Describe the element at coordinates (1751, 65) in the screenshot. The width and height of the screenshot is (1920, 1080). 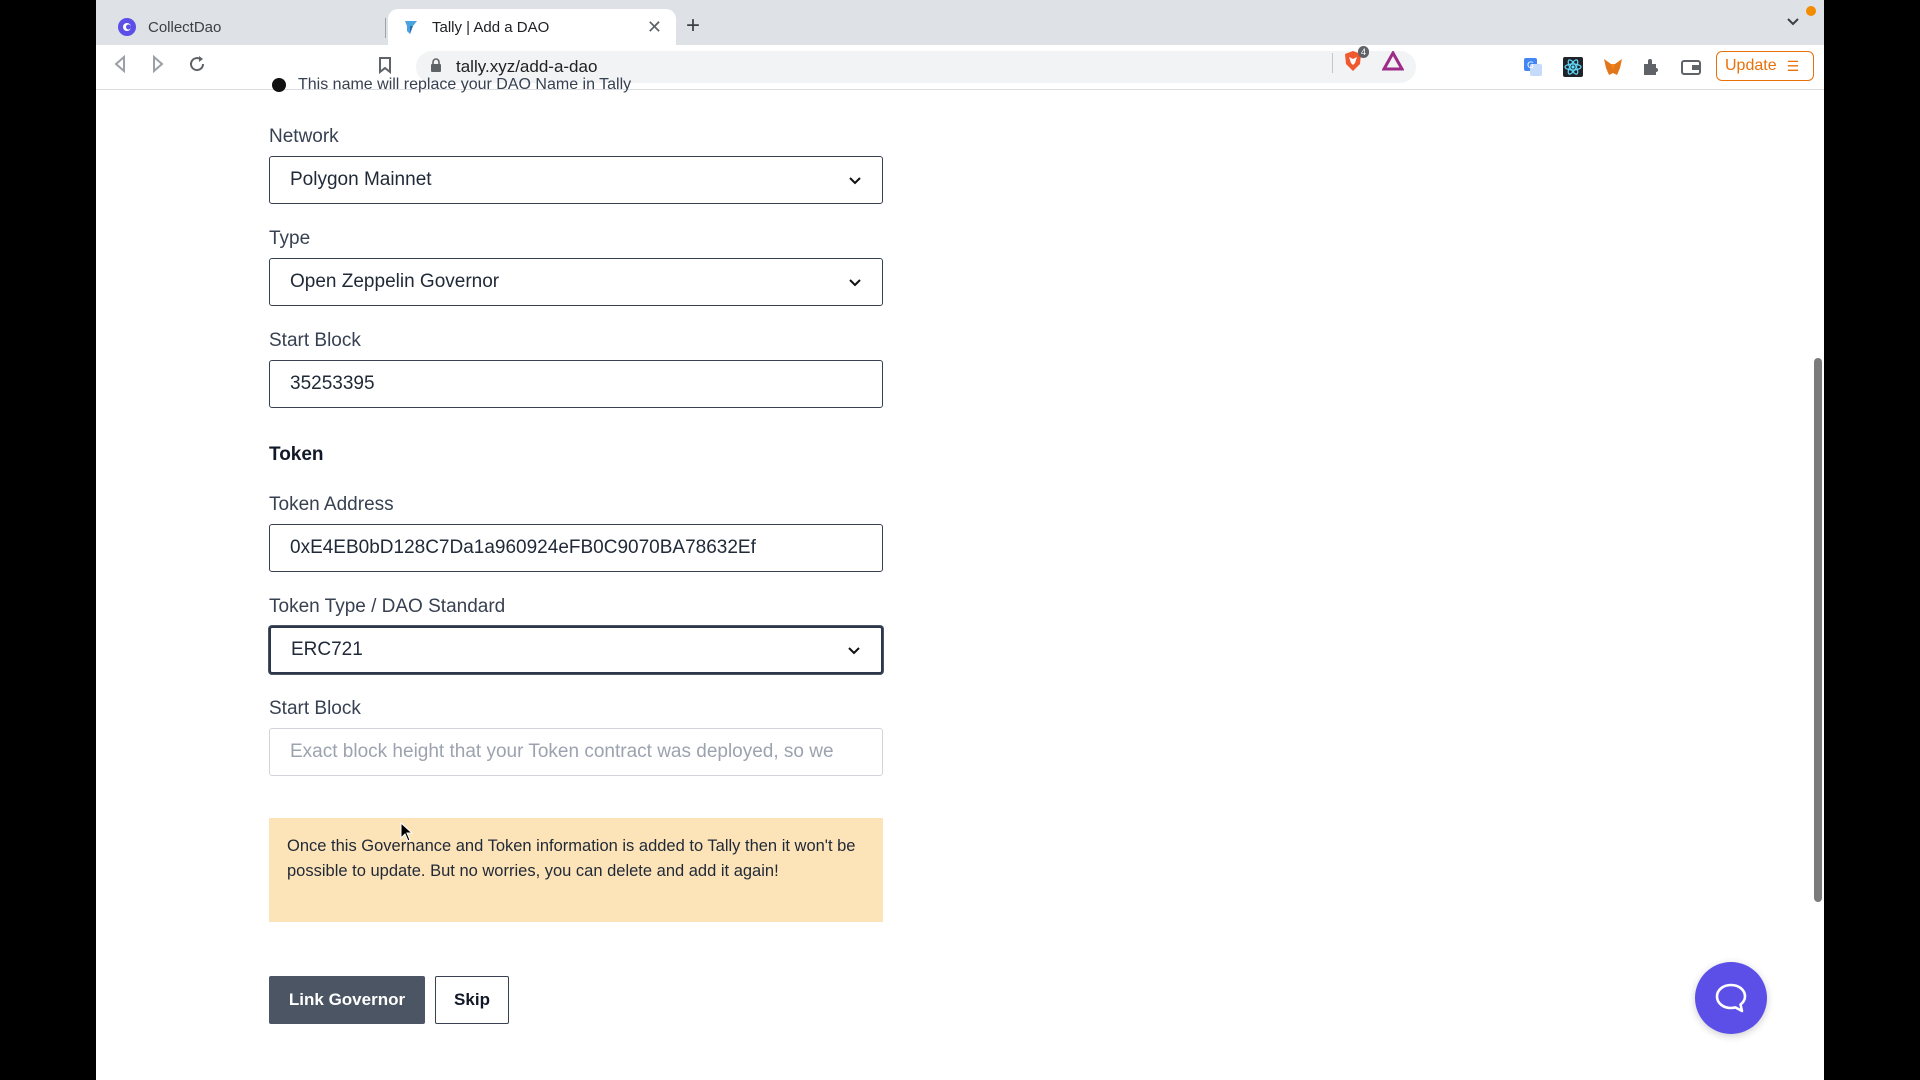
I see `update-label: Update` at that location.